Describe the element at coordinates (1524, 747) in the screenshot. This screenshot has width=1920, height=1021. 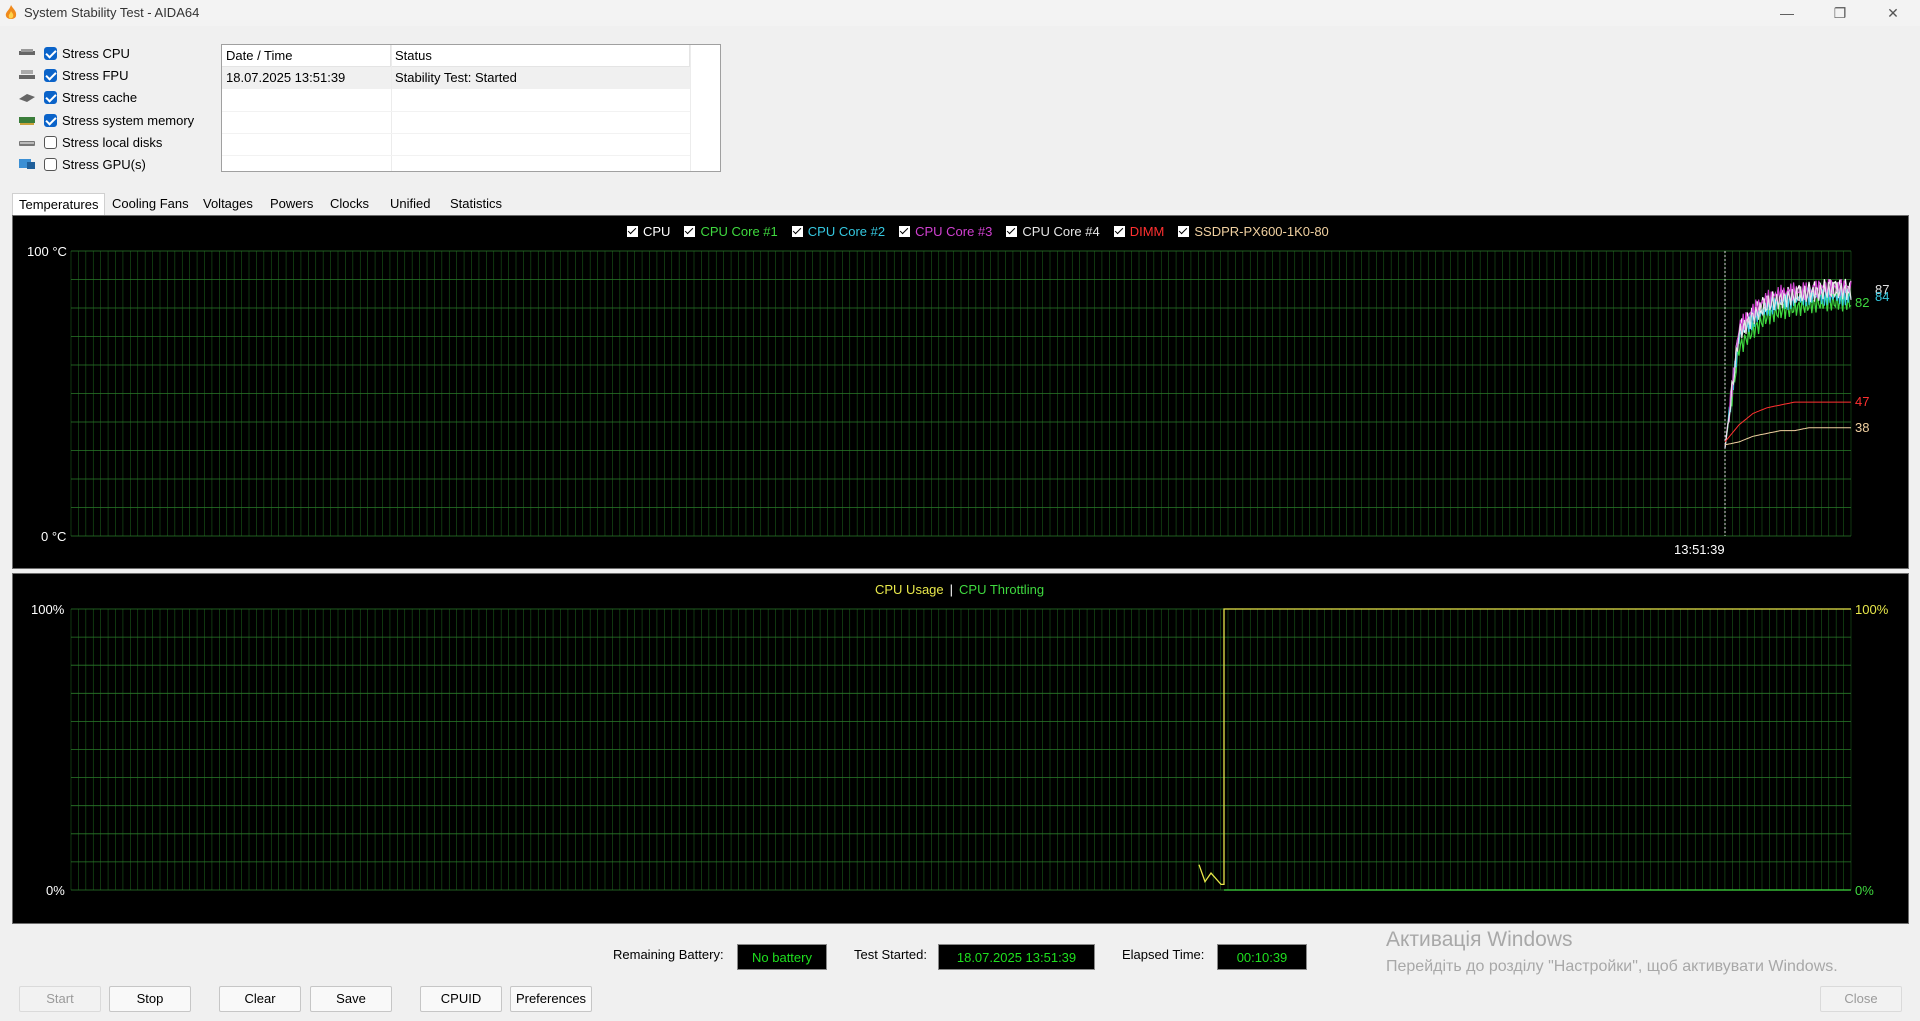
I see `series-line-cpu-usage` at that location.